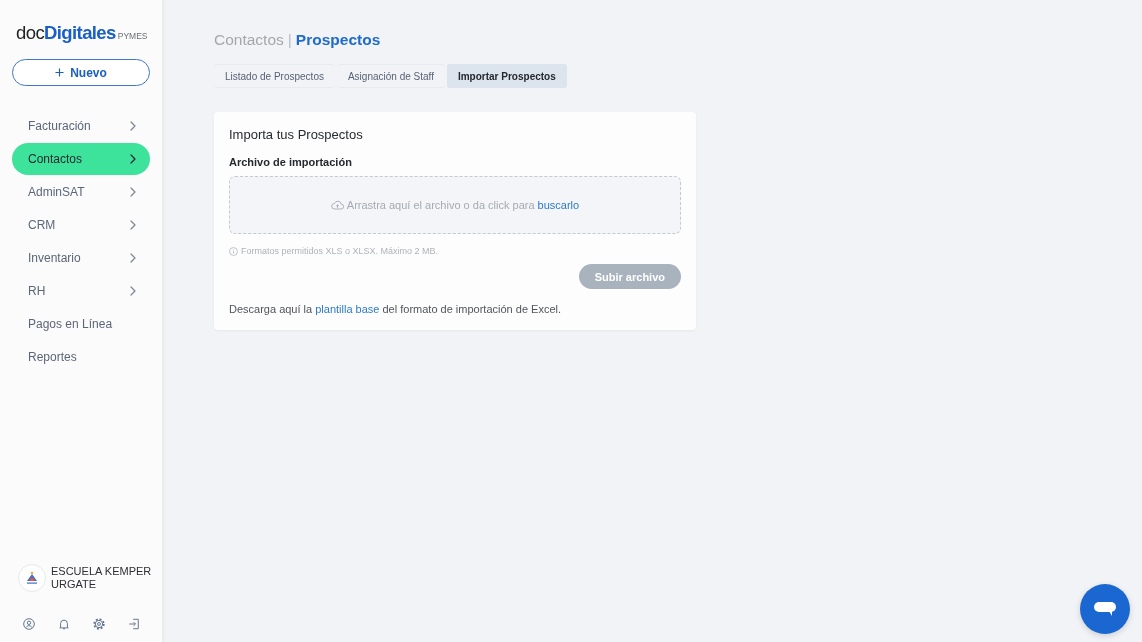 This screenshot has height=642, width=1142. What do you see at coordinates (102, 578) in the screenshot?
I see `organization-name: ESCUELA KEMPER URGATE` at bounding box center [102, 578].